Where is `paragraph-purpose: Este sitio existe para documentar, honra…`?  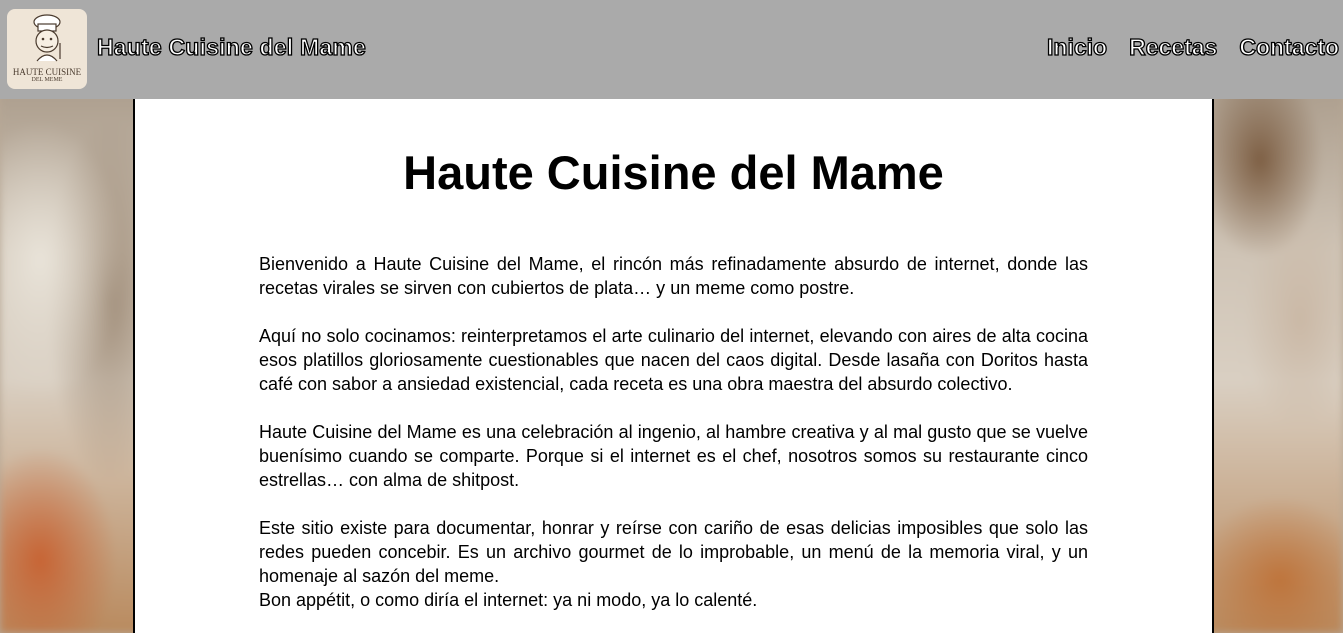
paragraph-purpose: Este sitio existe para documentar, honra… is located at coordinates (673, 552).